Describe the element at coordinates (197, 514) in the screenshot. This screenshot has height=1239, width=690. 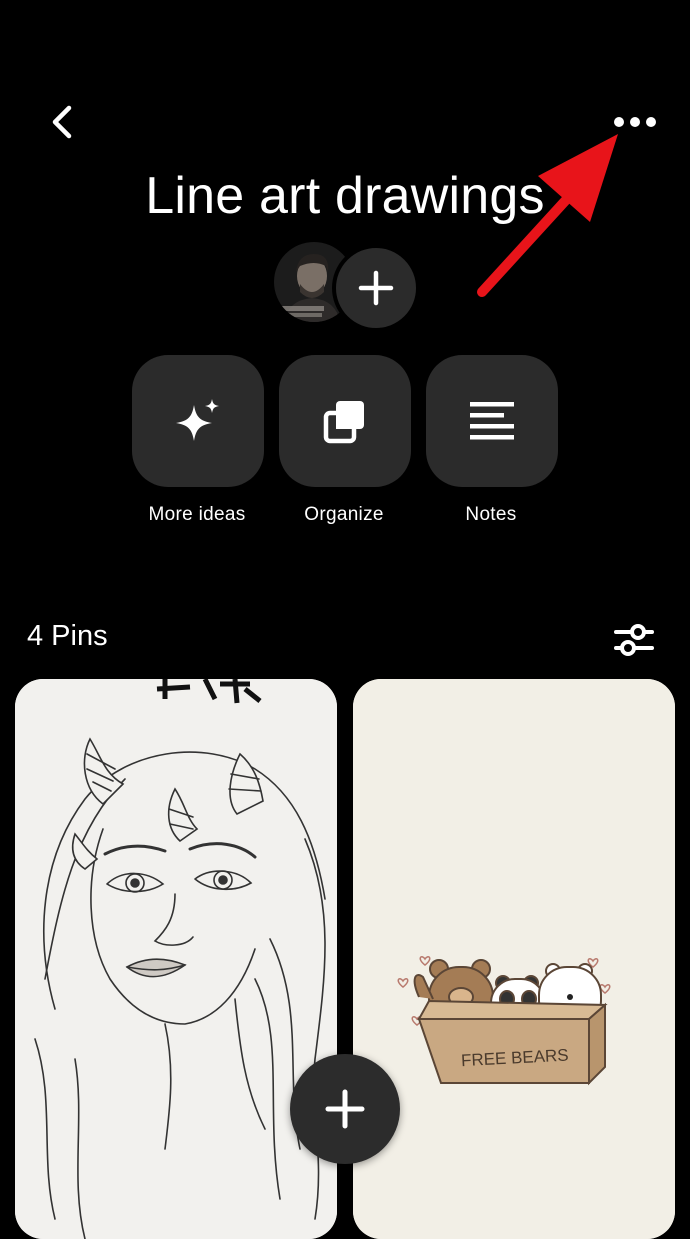
I see `more-ideas-label: More ideas` at that location.